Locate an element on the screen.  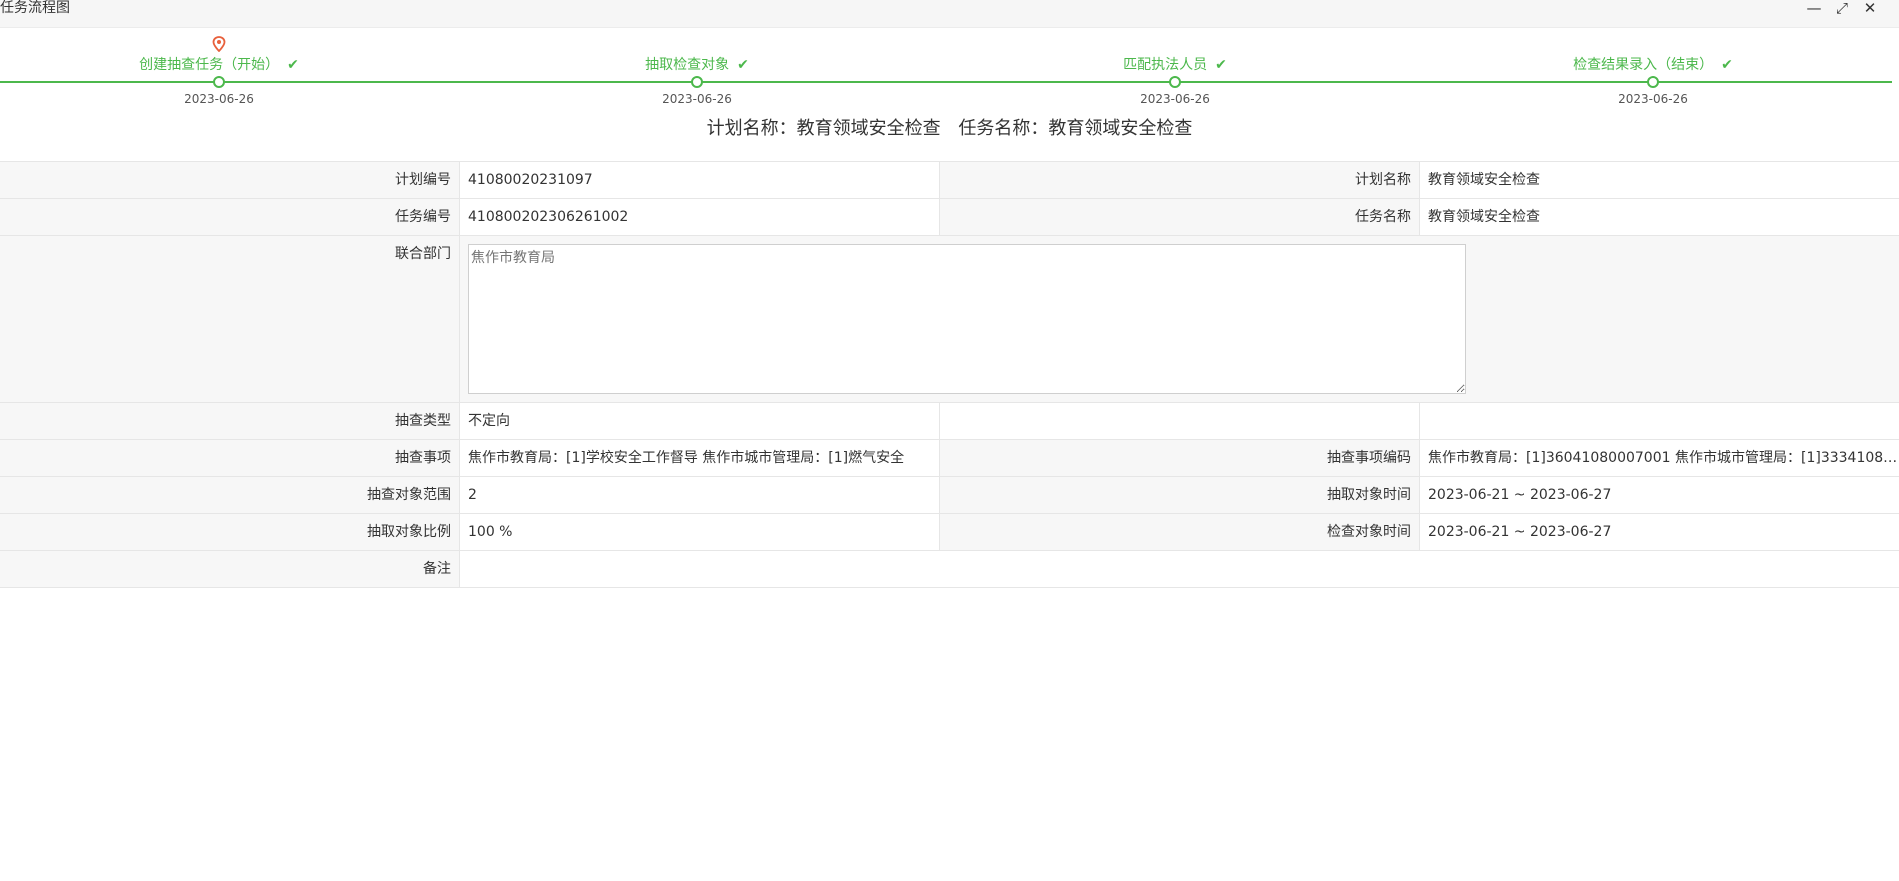
form-row: 备注 is located at coordinates (949, 569).